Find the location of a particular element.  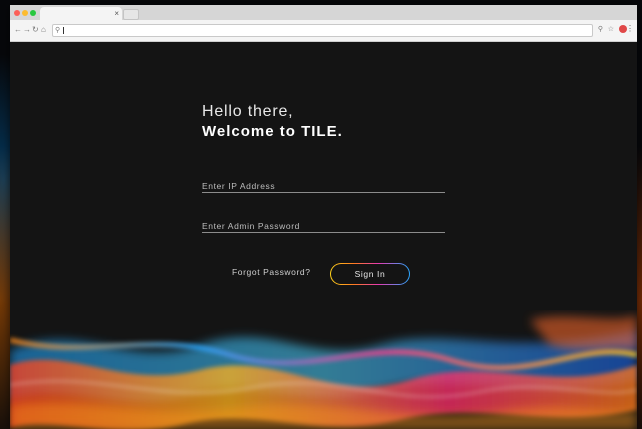

address-bar: ⚲ is located at coordinates (322, 30).